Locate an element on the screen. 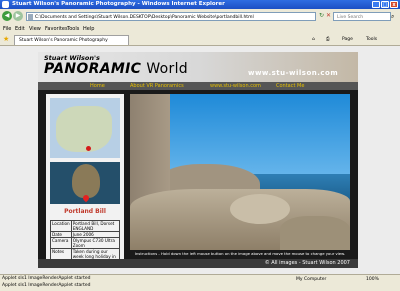  nav-website: www.stu-wilson.com is located at coordinates (235, 86).